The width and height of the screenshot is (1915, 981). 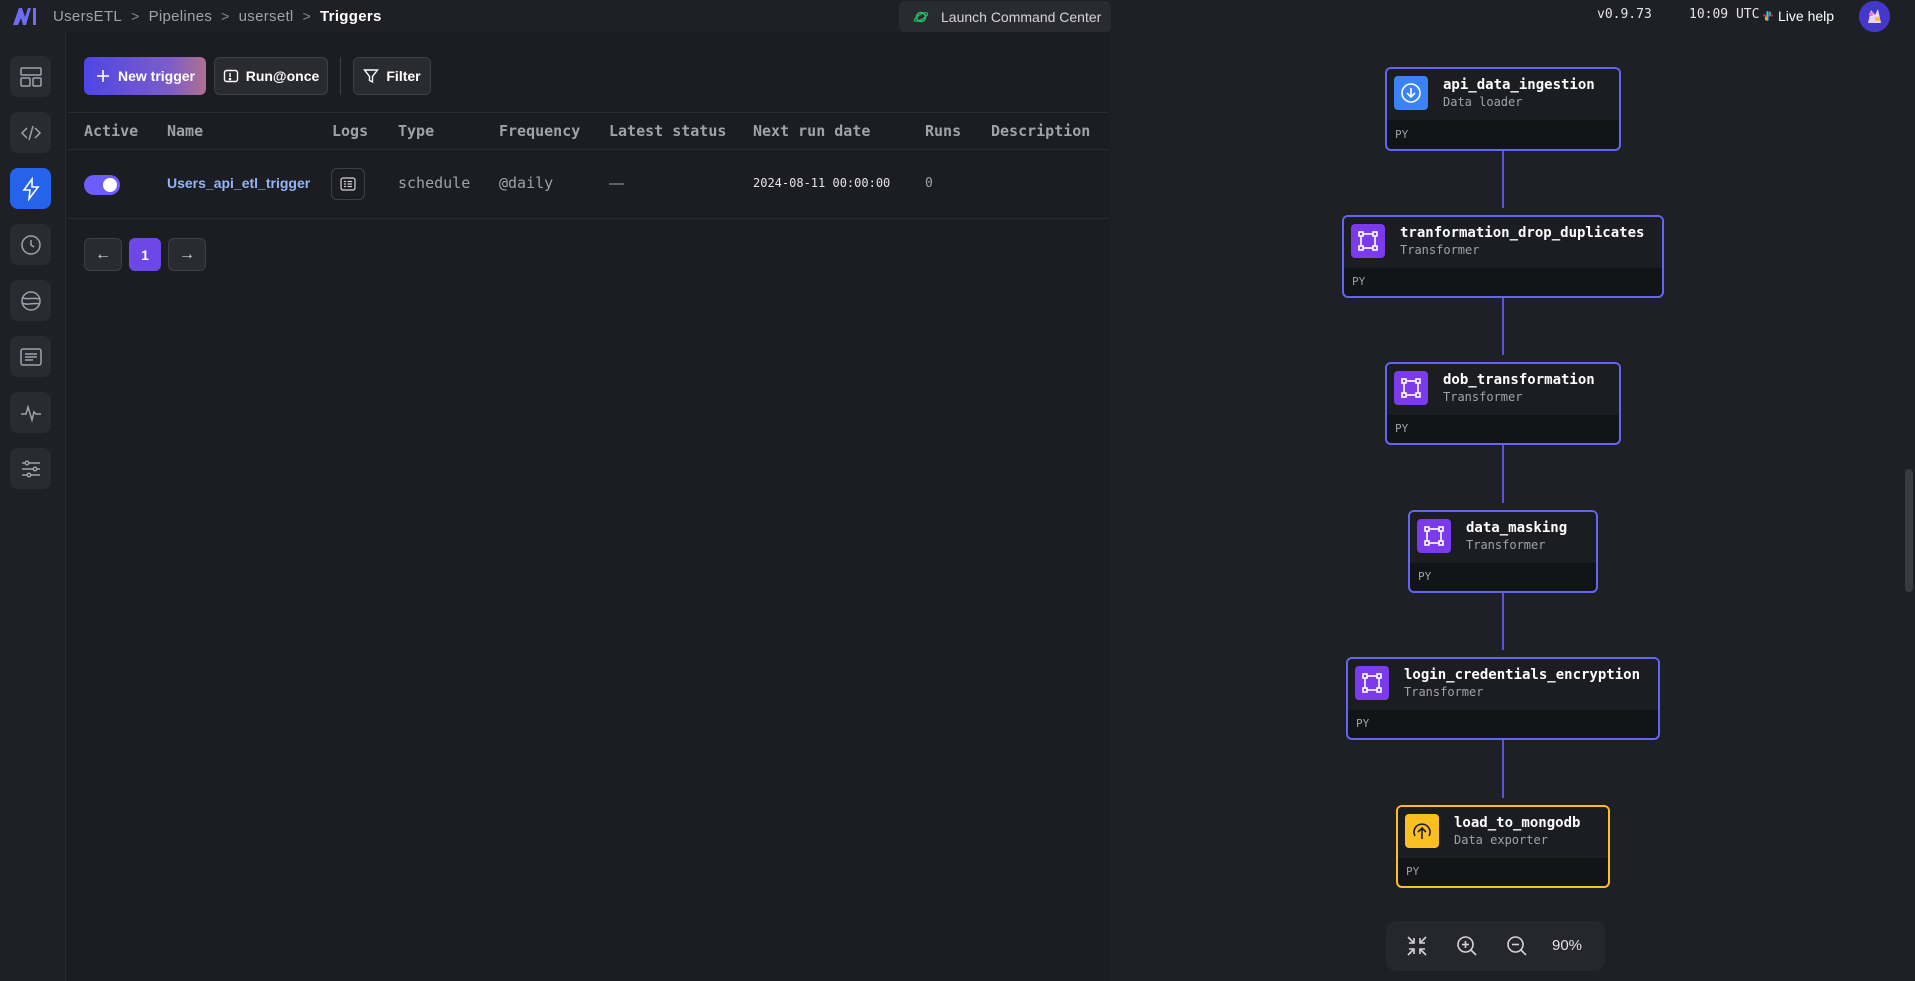 I want to click on collapse-arrows-icon, so click(x=1417, y=946).